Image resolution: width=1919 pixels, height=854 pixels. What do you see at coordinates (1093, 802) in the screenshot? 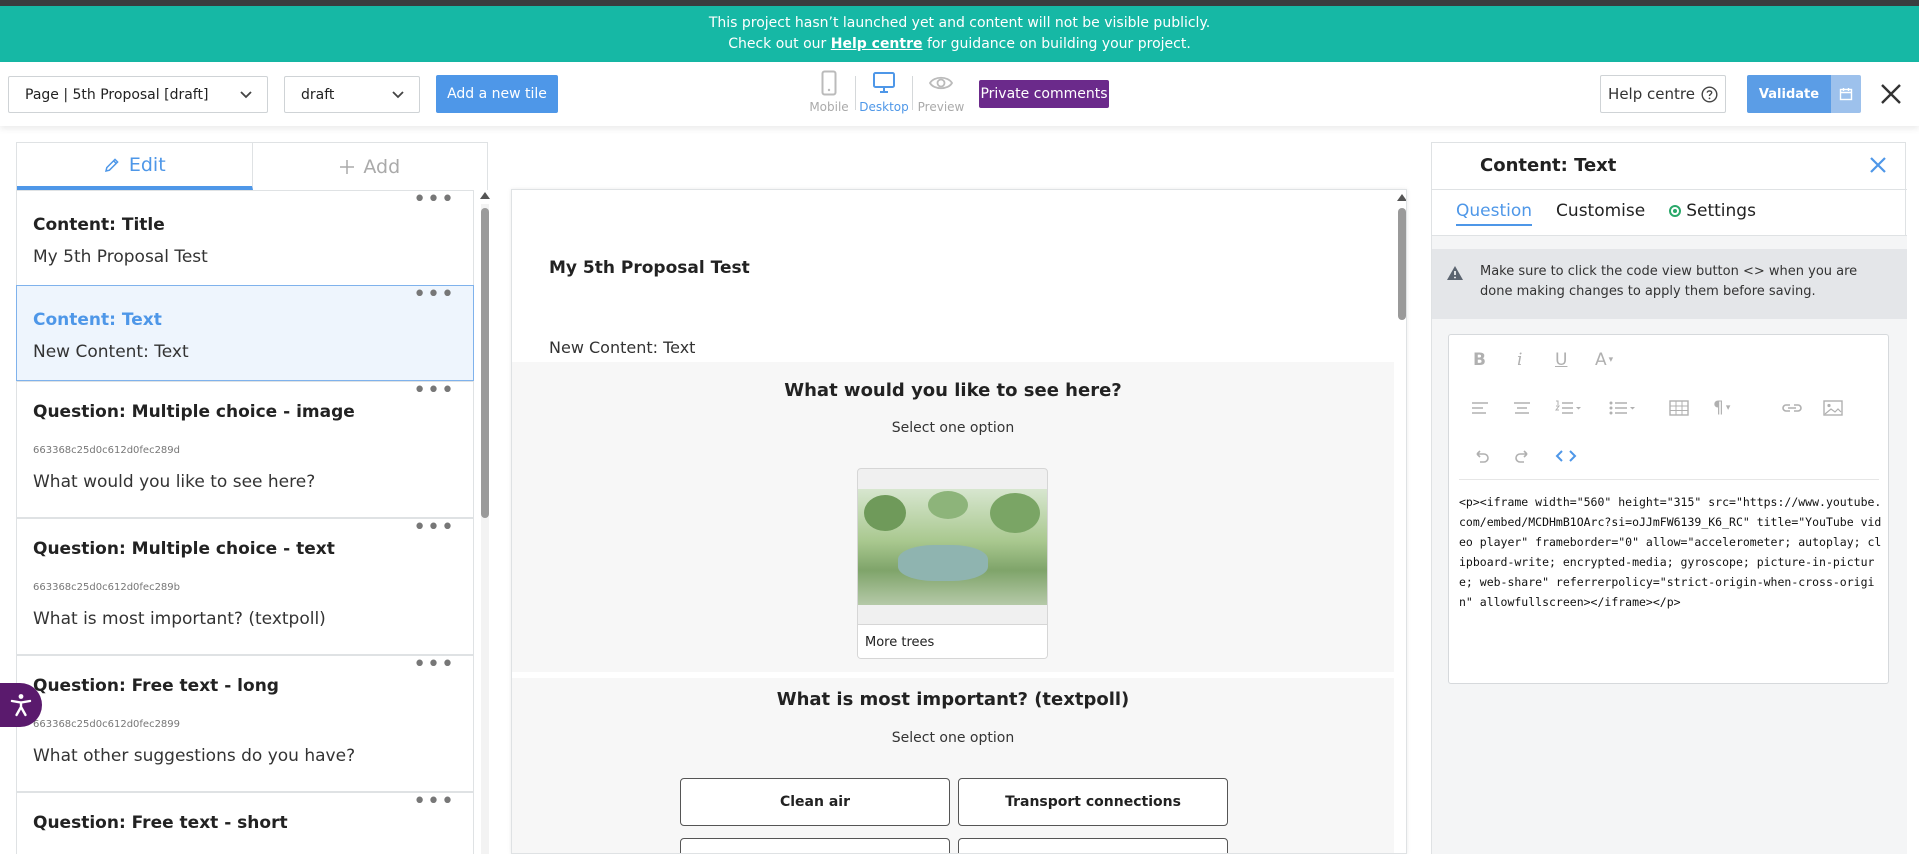
I see `option-button: Transport connections` at bounding box center [1093, 802].